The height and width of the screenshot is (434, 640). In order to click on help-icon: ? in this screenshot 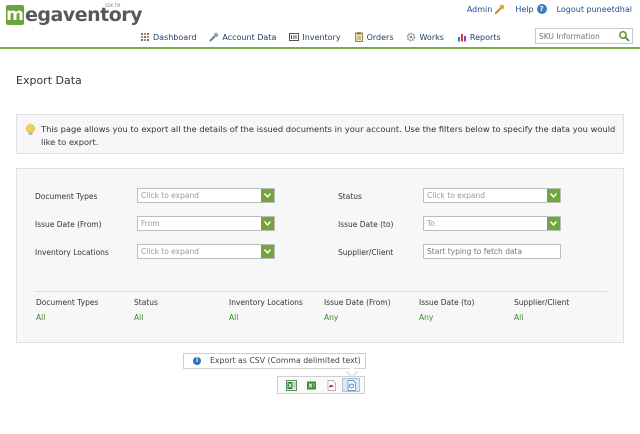, I will do `click(541, 9)`.